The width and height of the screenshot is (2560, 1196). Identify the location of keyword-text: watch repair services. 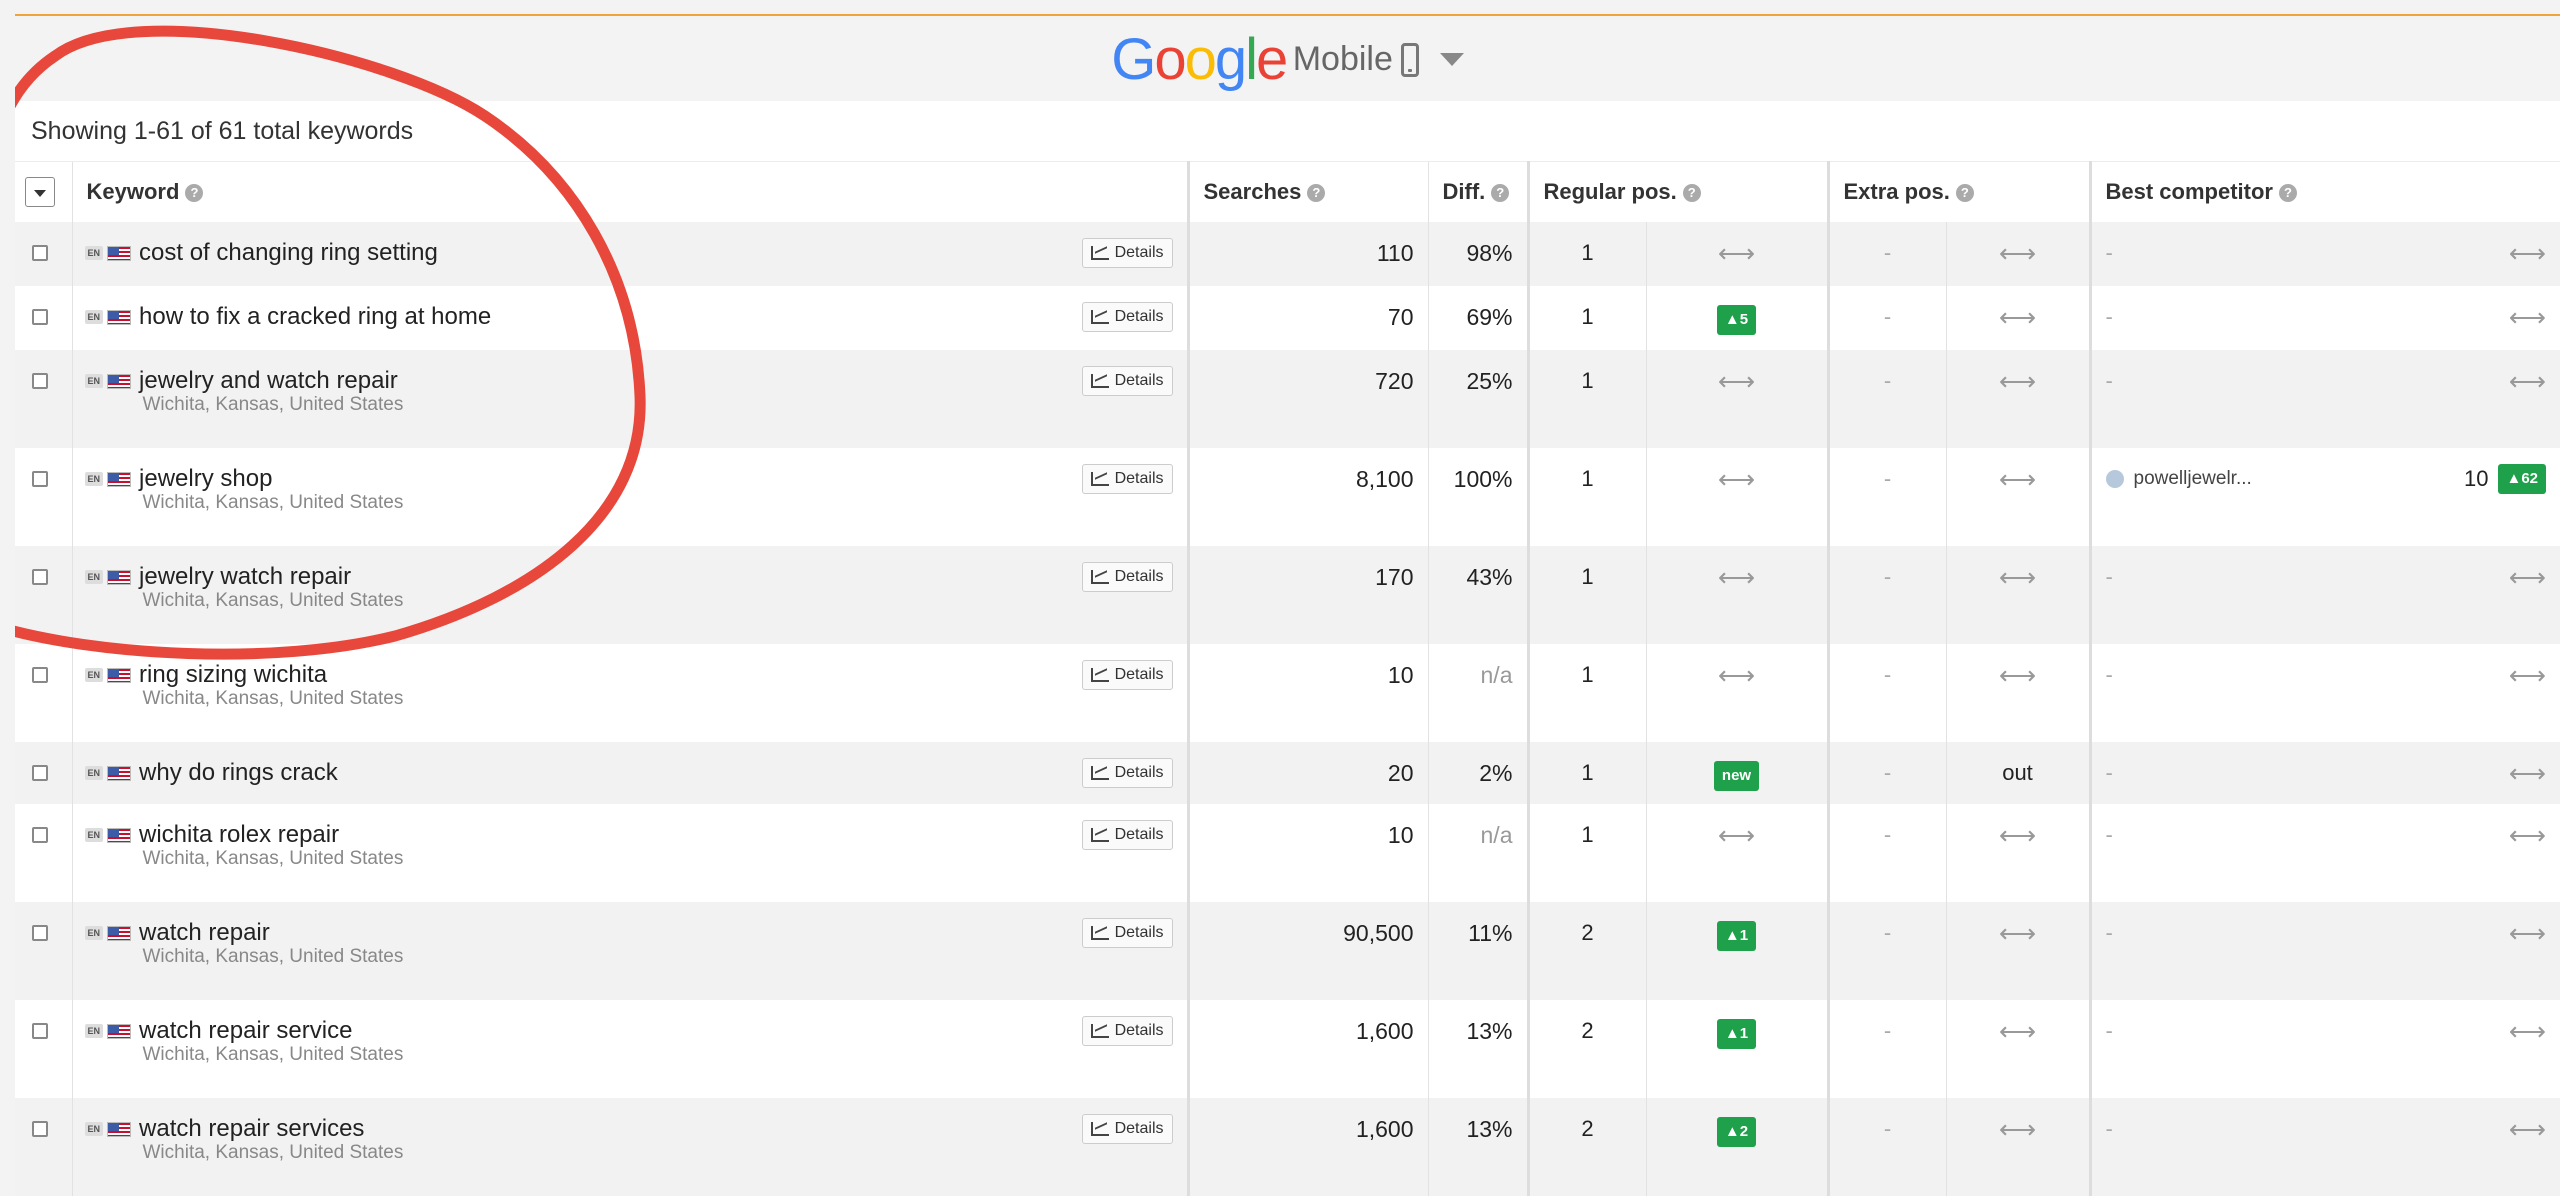
(251, 1129).